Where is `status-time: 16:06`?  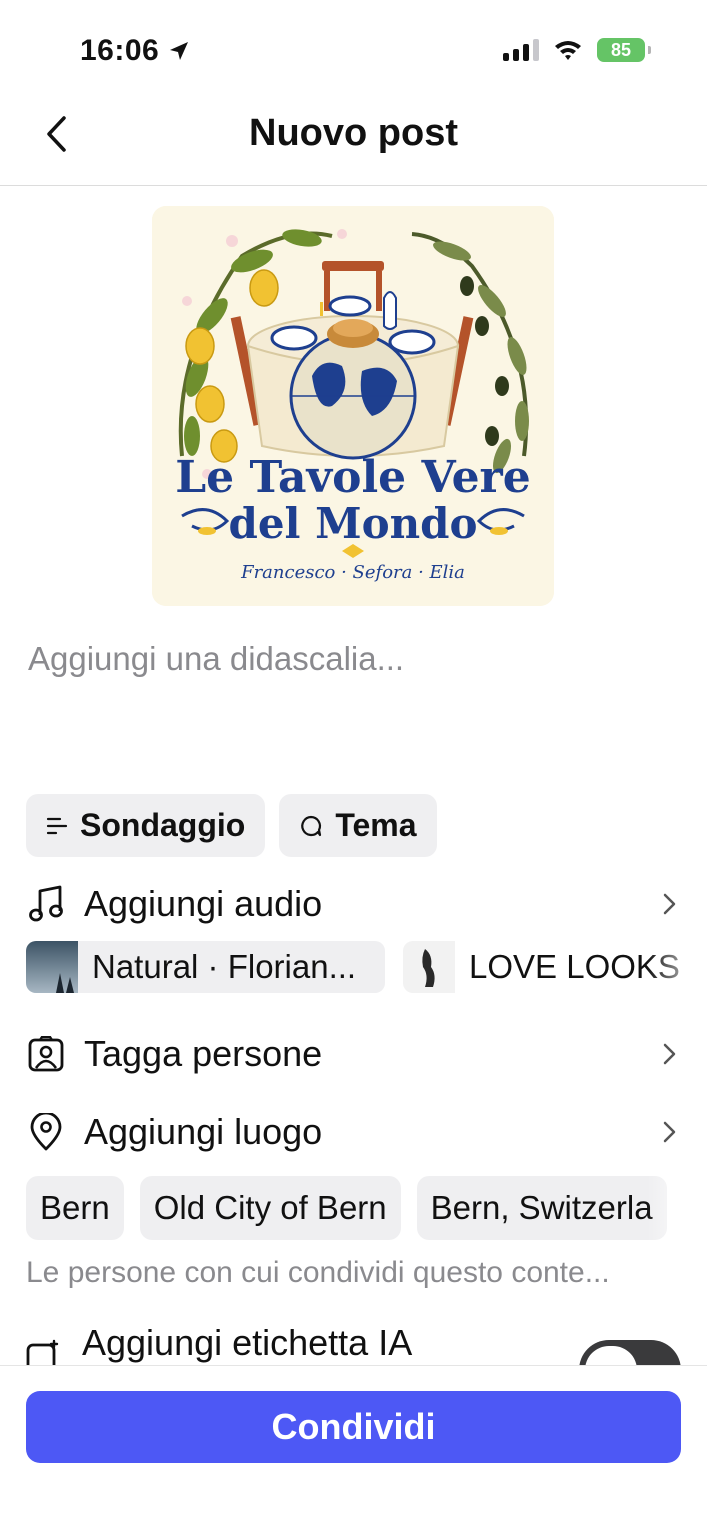 status-time: 16:06 is located at coordinates (135, 51).